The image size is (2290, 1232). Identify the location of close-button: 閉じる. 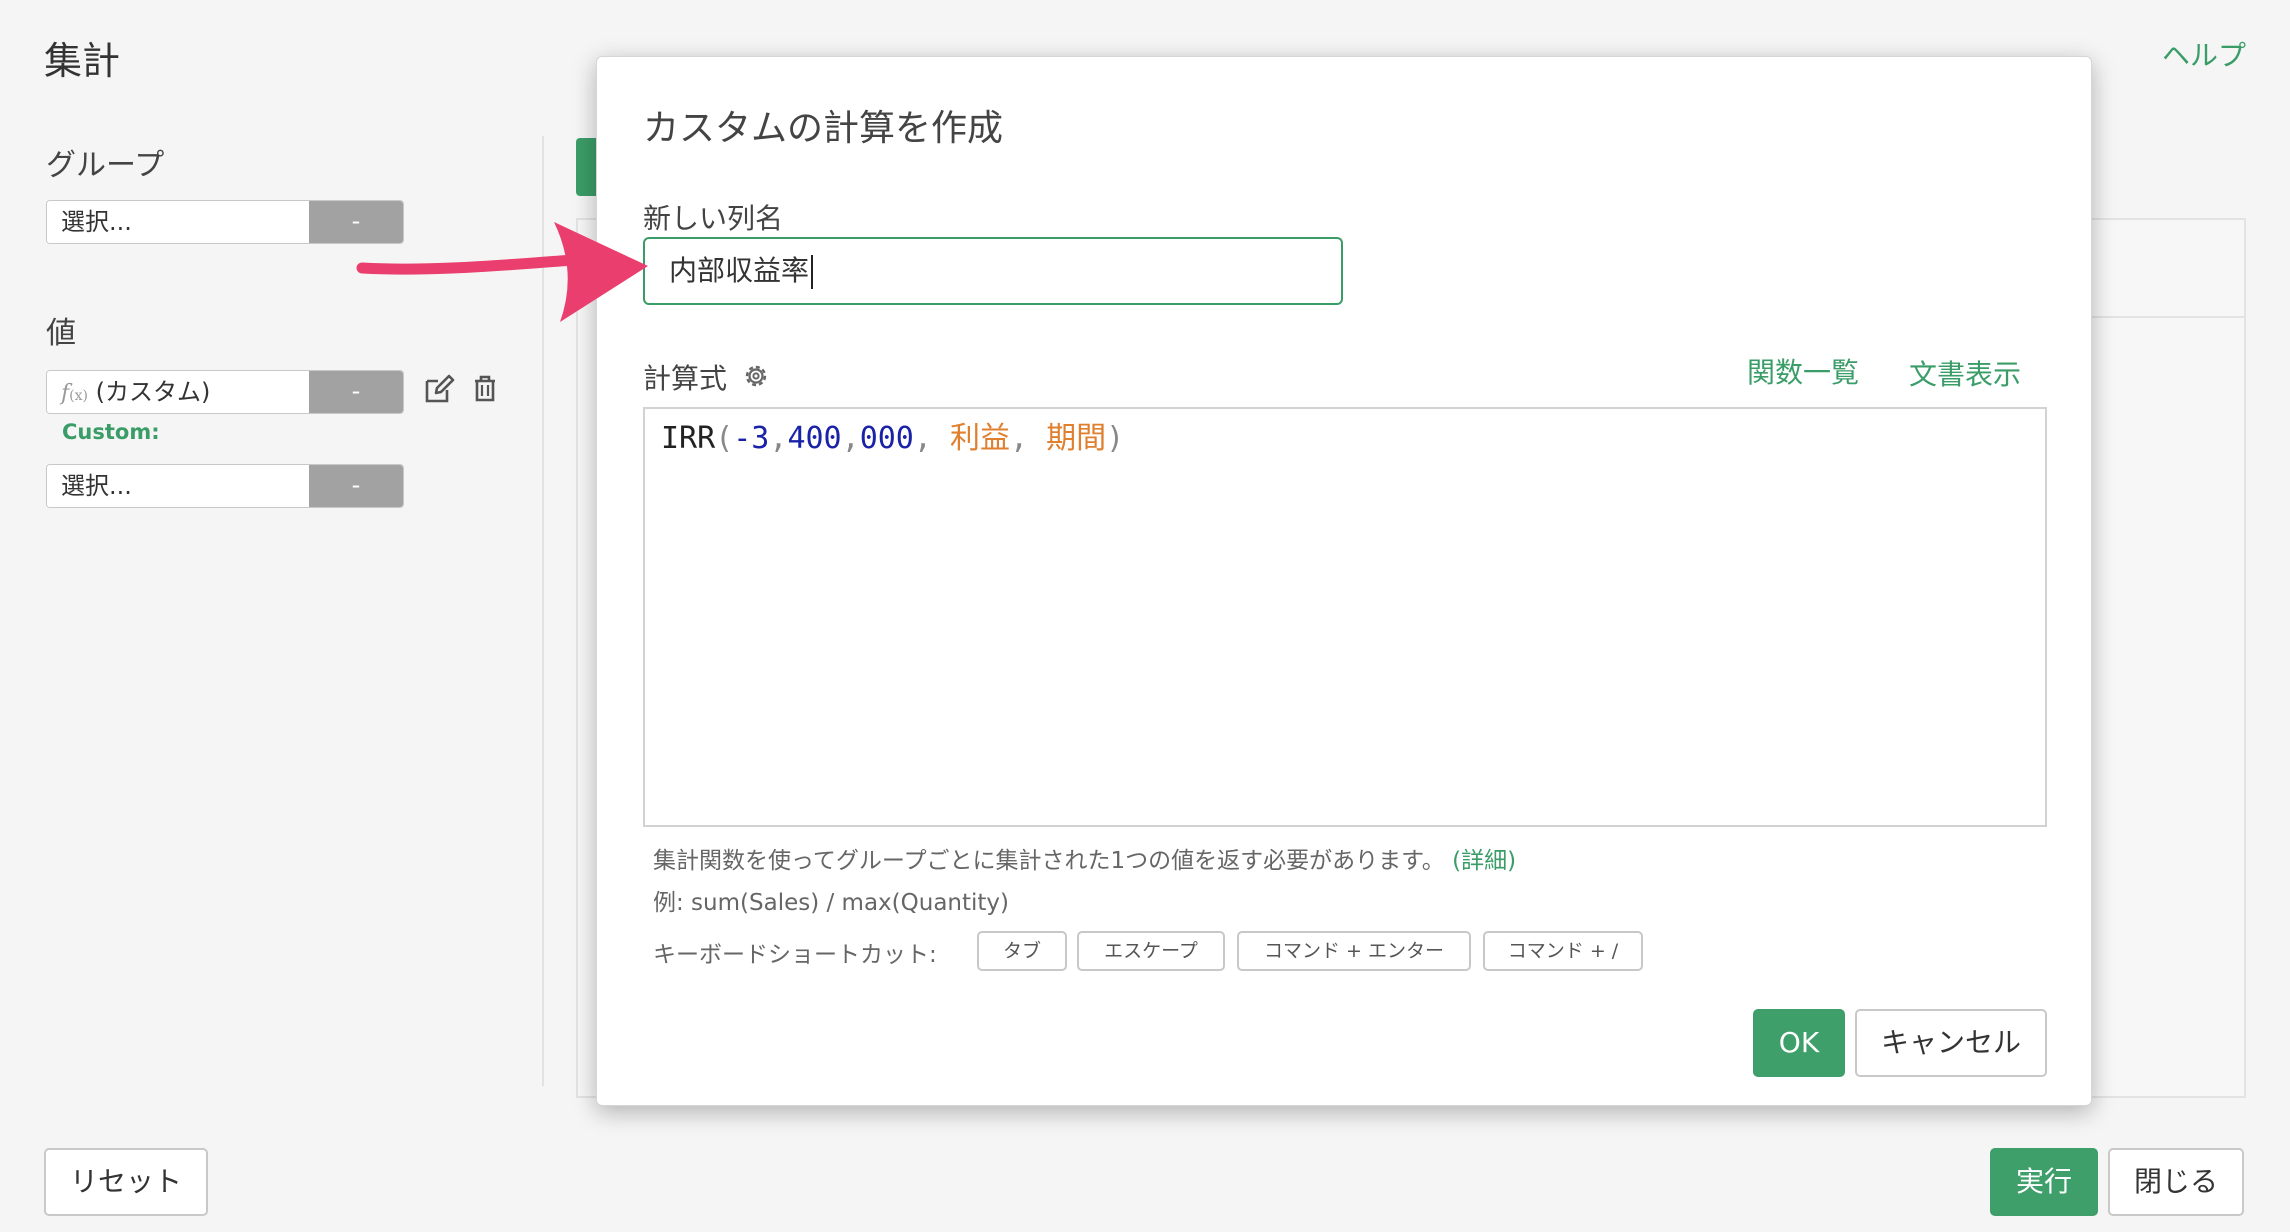
(2176, 1182).